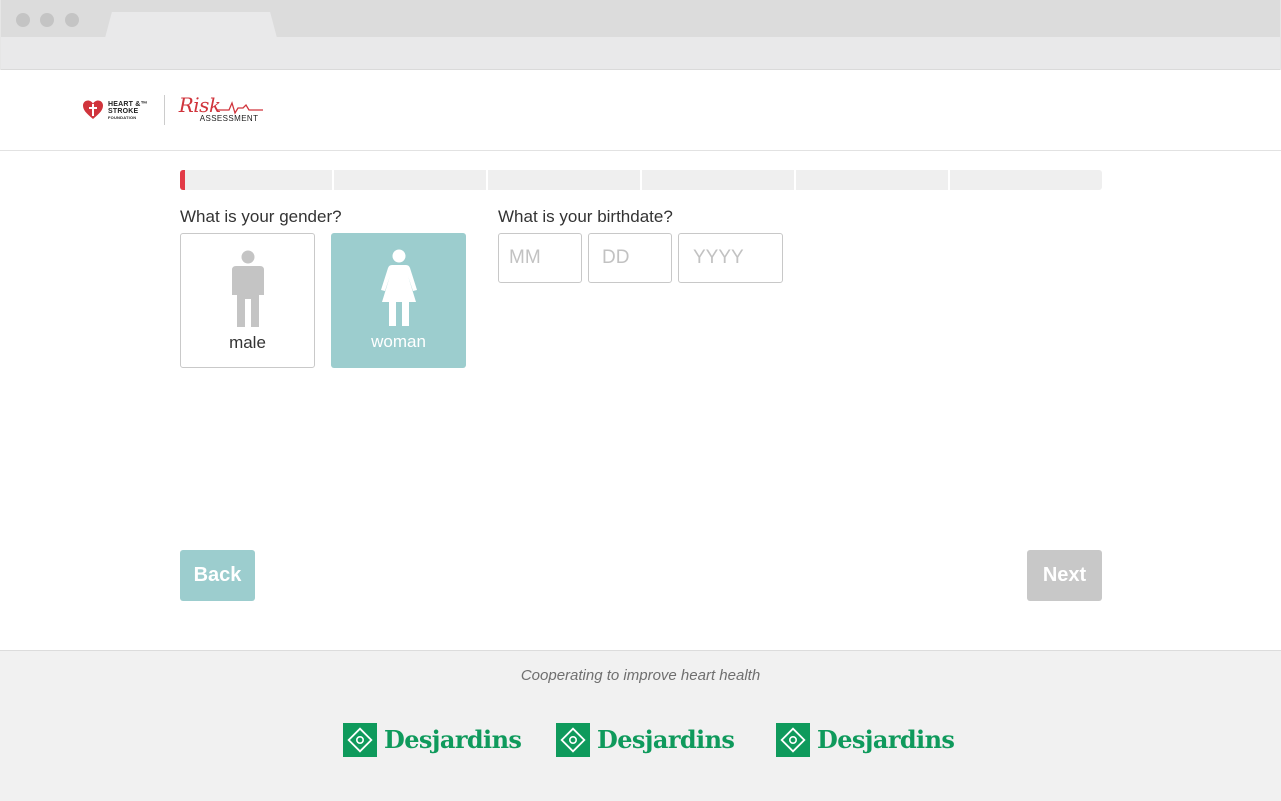 Image resolution: width=1281 pixels, height=801 pixels. What do you see at coordinates (540, 258) in the screenshot?
I see `birth-month-input` at bounding box center [540, 258].